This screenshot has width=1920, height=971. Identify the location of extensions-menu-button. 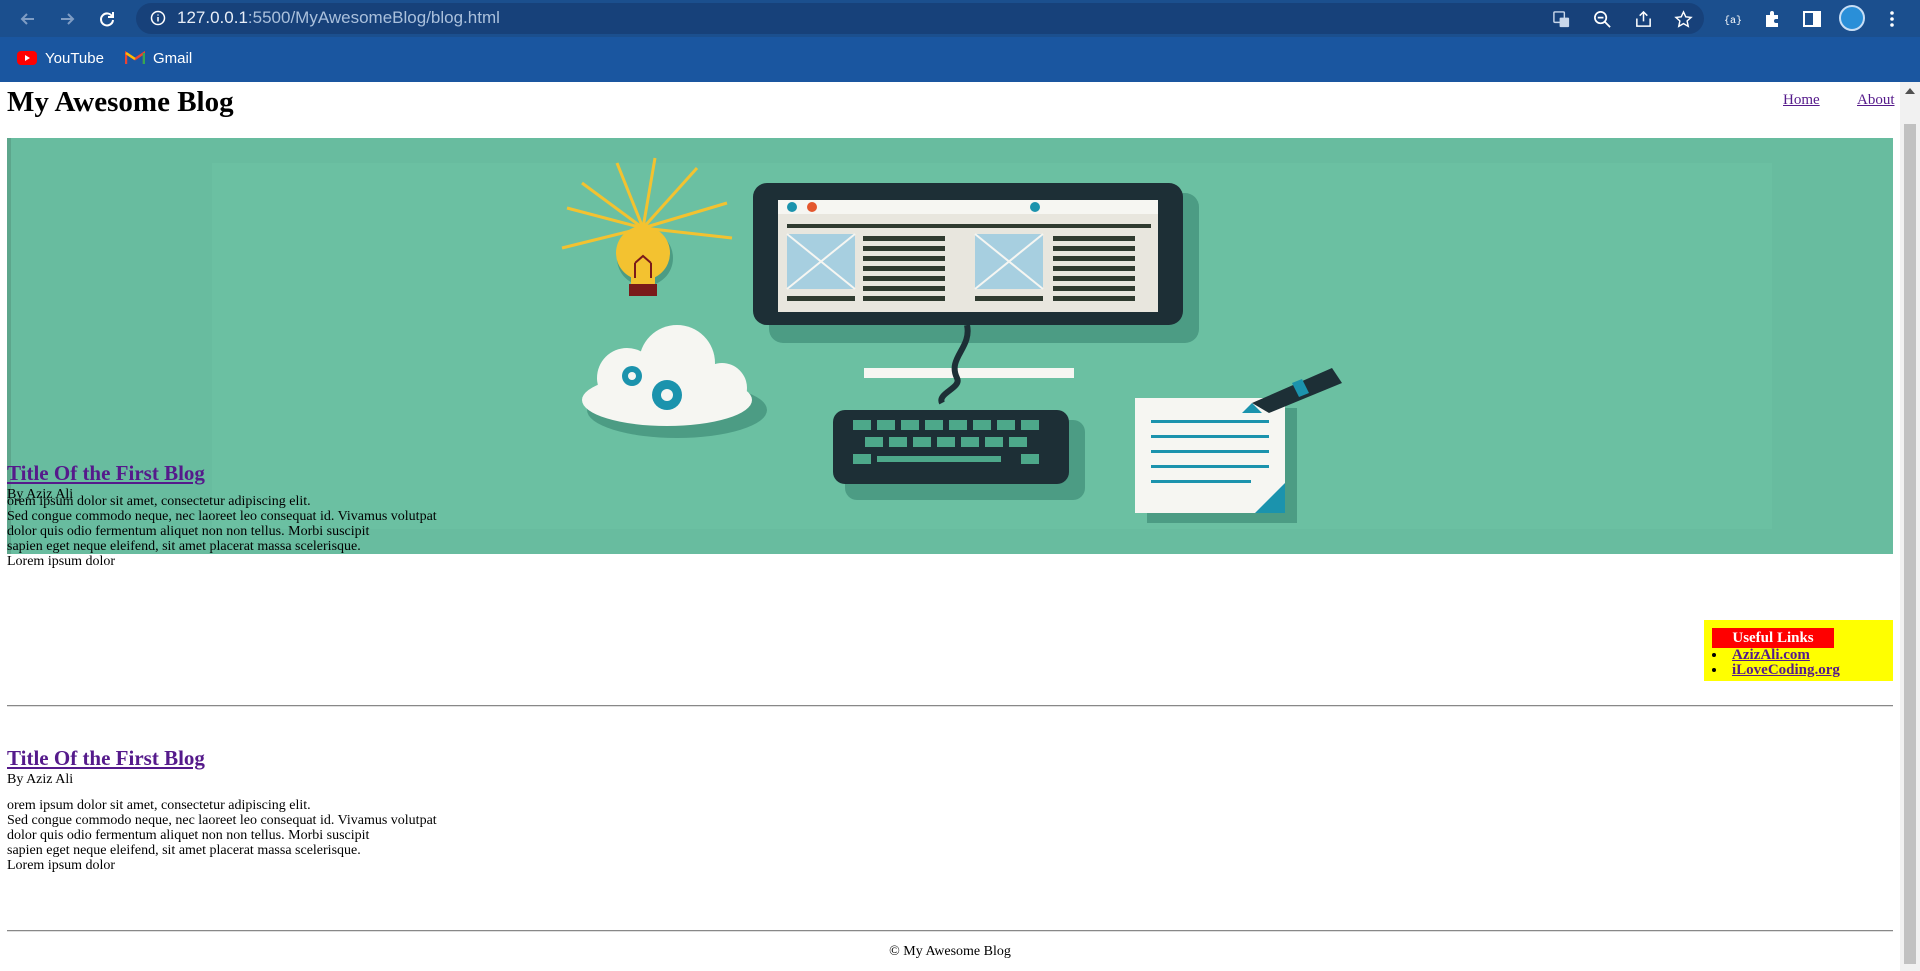
(1772, 19).